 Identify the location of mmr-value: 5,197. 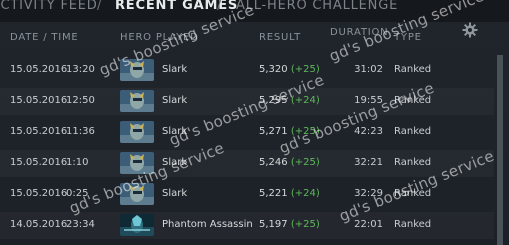
(273, 224).